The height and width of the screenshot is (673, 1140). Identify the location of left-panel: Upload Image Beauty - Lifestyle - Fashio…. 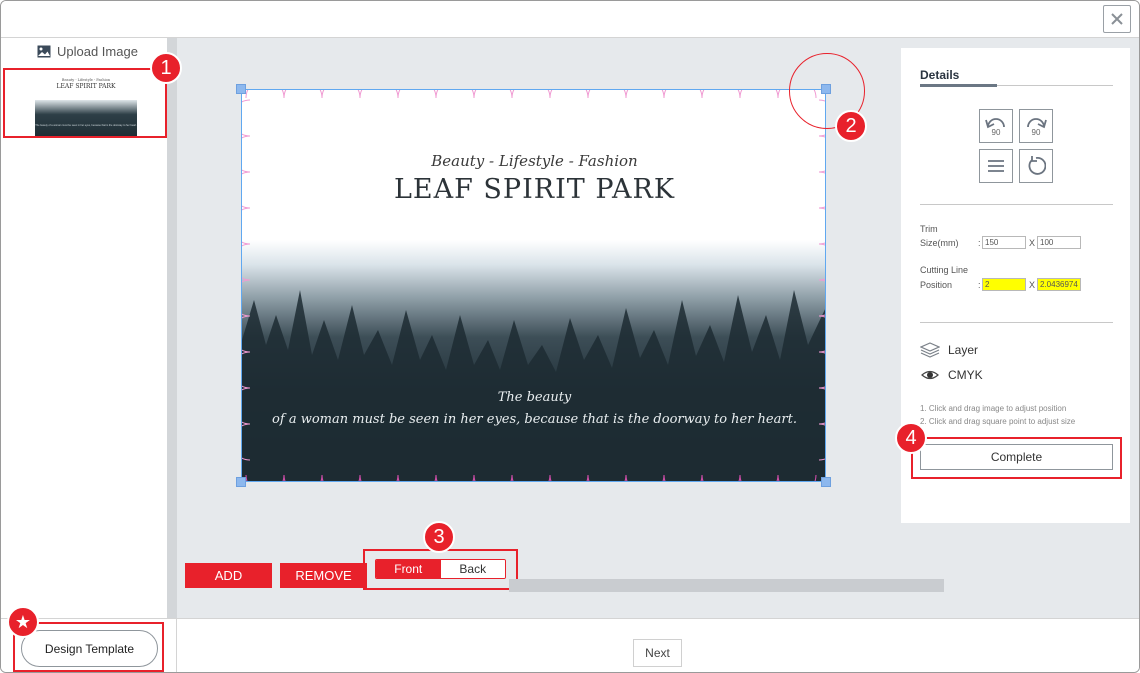
(84, 328).